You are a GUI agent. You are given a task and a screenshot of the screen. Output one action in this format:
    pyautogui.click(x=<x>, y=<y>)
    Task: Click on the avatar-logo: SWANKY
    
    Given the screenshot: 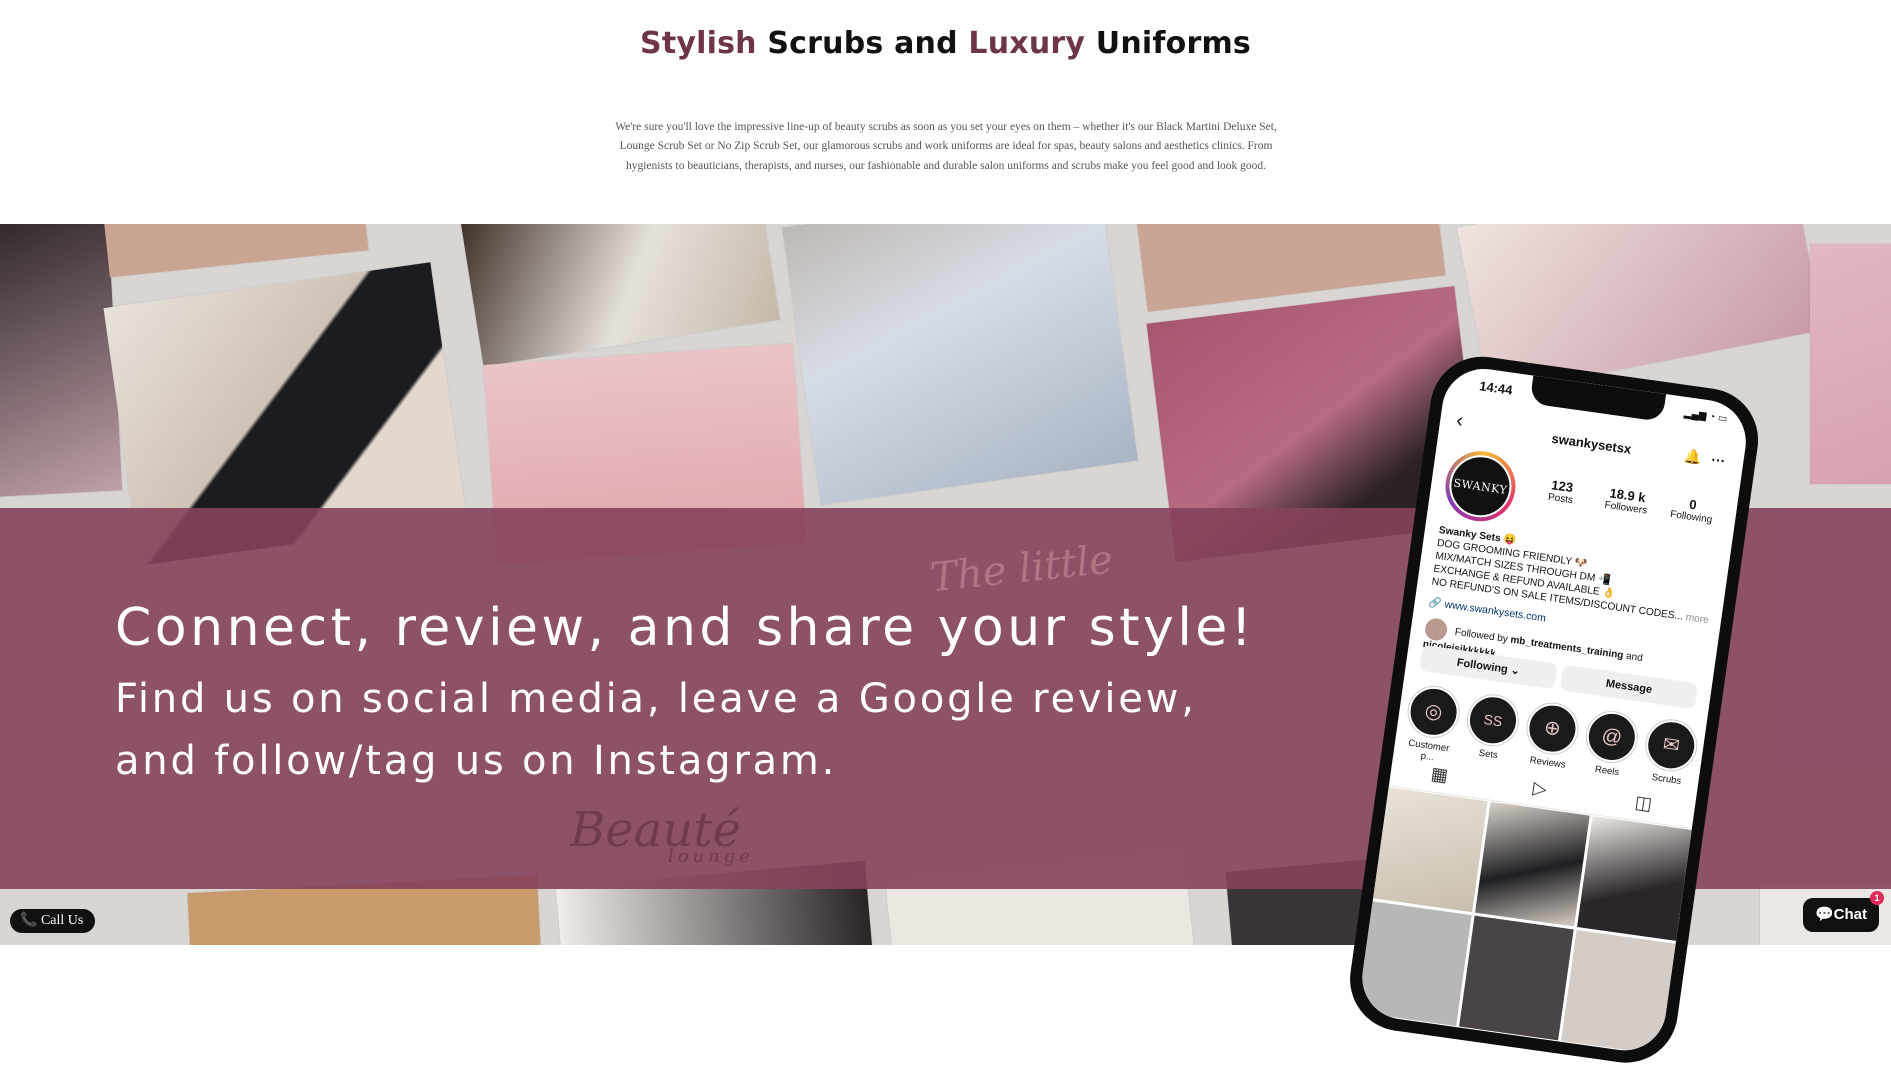 What is the action you would take?
    pyautogui.click(x=1480, y=486)
    